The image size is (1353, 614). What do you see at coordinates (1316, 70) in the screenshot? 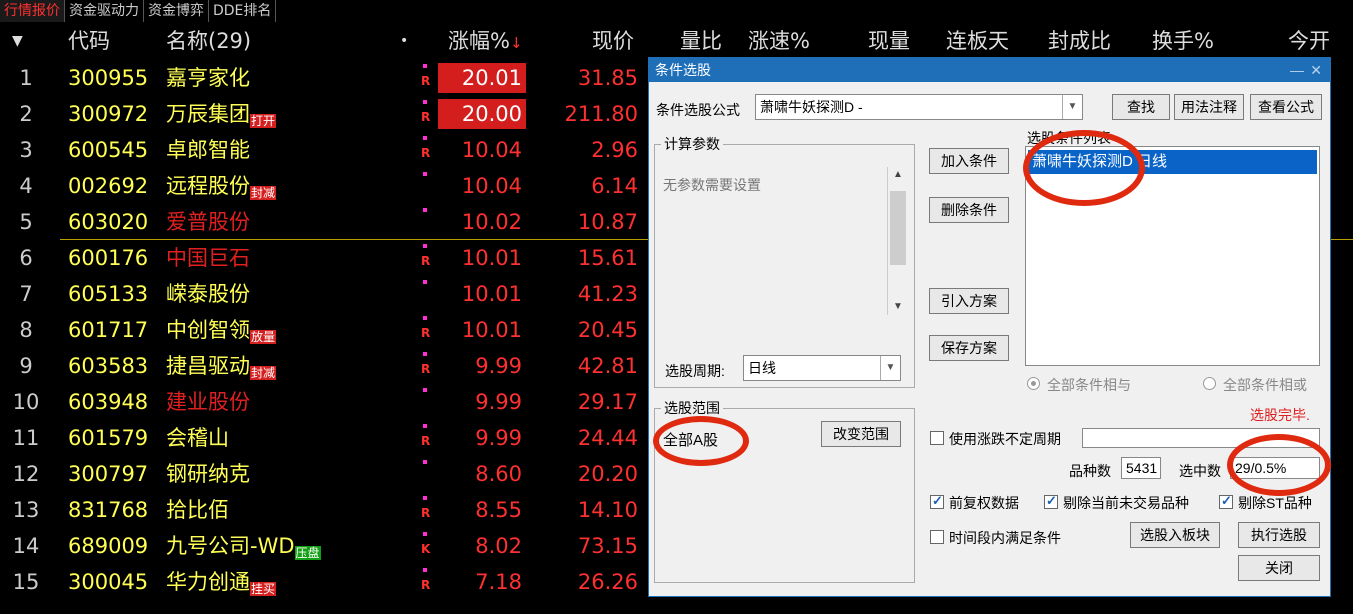
I see `close-icon: ✕` at bounding box center [1316, 70].